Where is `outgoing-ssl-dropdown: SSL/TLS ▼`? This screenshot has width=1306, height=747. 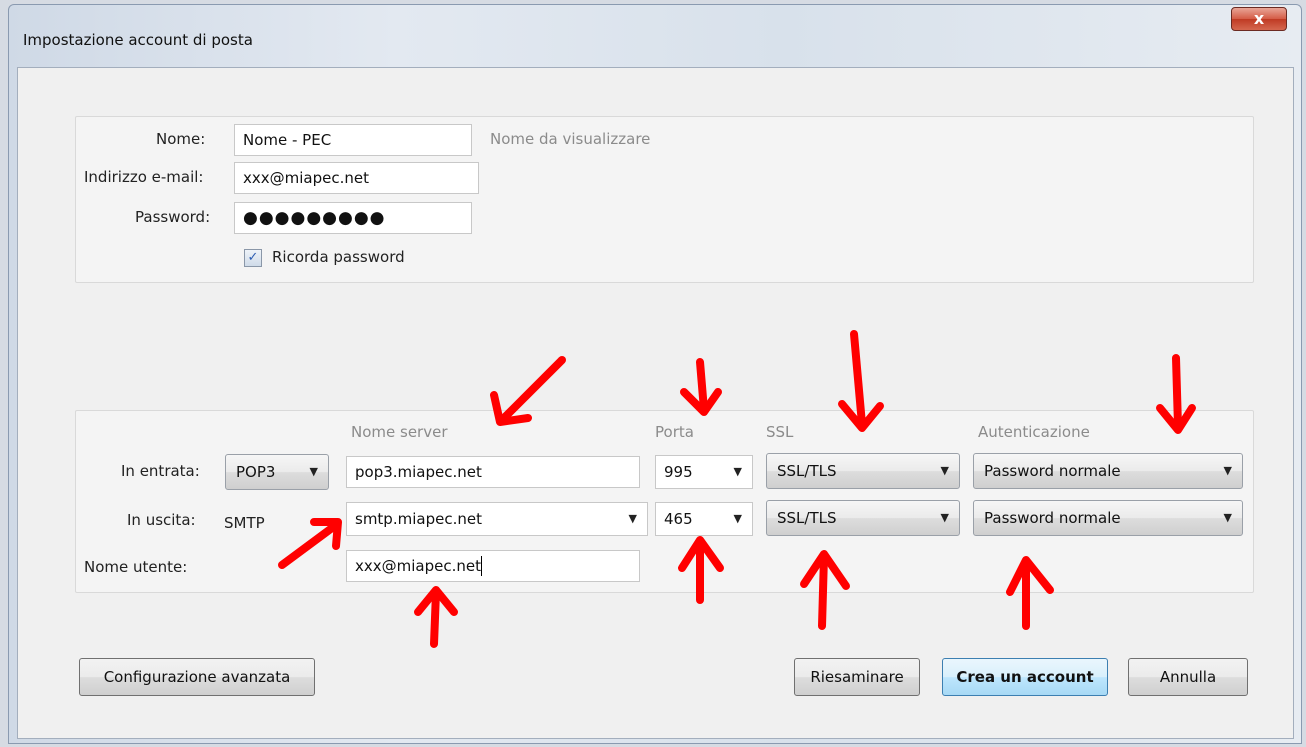
outgoing-ssl-dropdown: SSL/TLS ▼ is located at coordinates (863, 518).